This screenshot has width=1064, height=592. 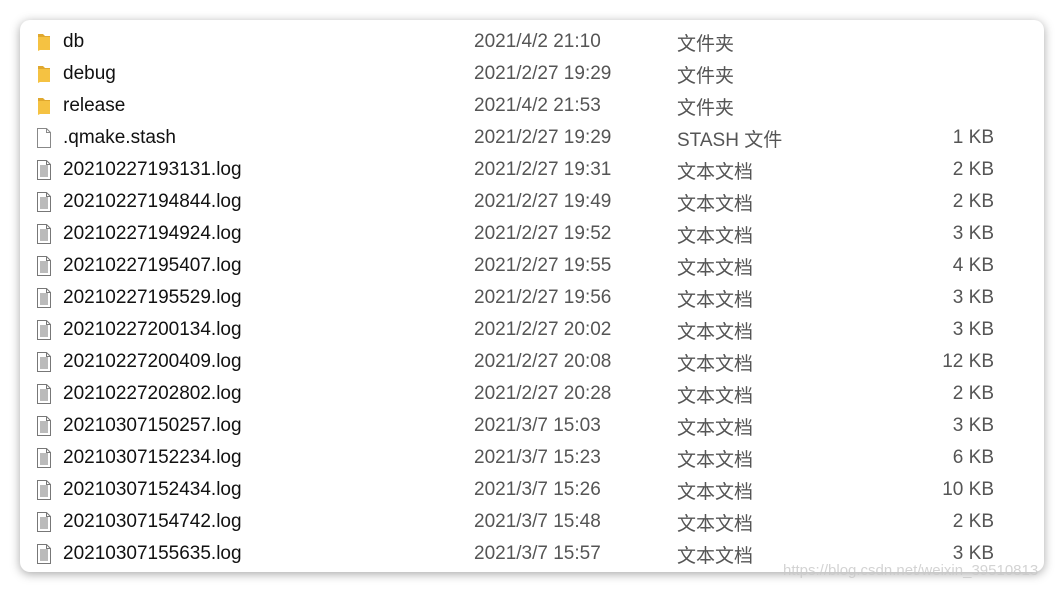 What do you see at coordinates (537, 553) in the screenshot?
I see `file-date: 2021/3/7 15:57` at bounding box center [537, 553].